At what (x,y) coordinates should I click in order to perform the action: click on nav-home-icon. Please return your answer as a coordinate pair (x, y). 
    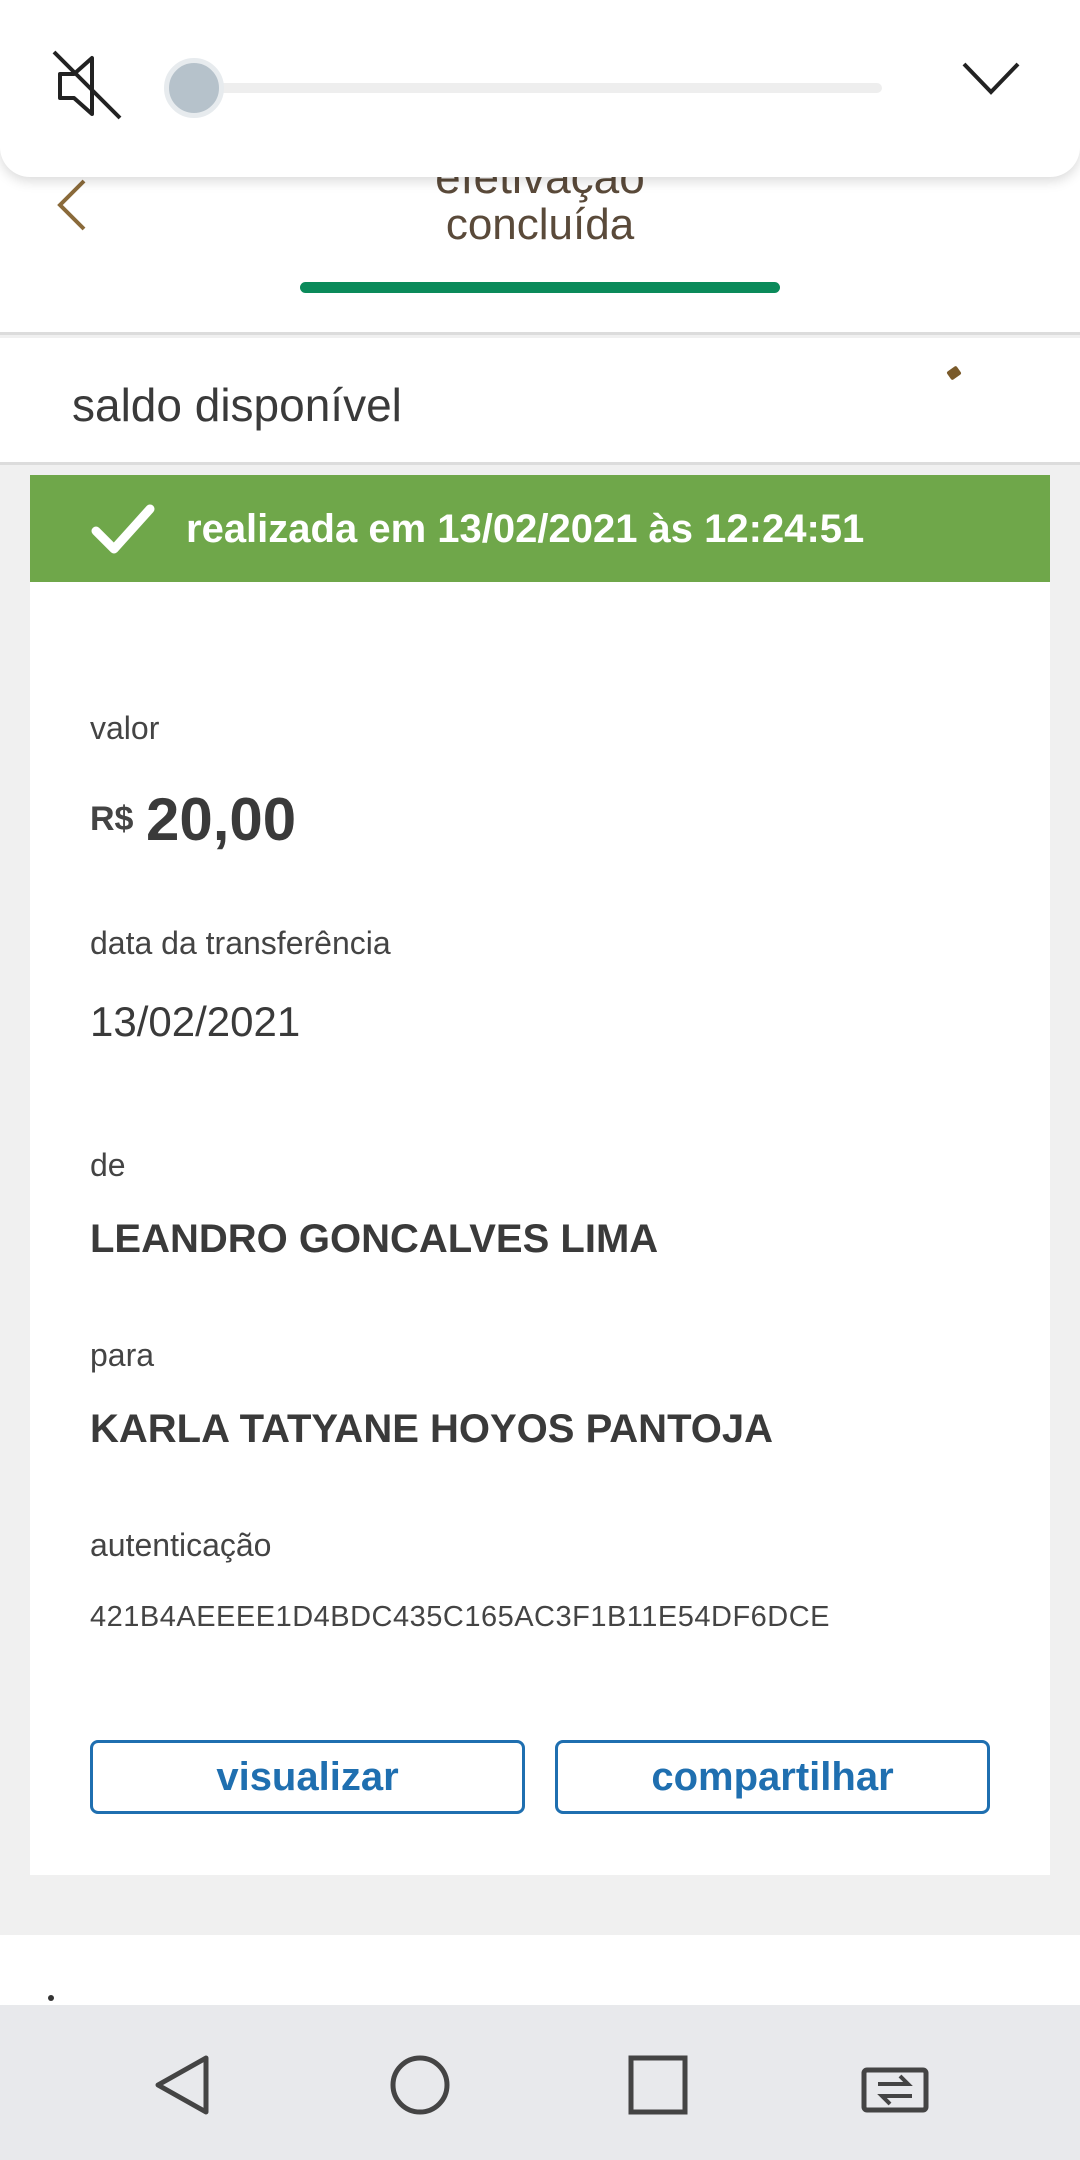
    Looking at the image, I should click on (420, 2085).